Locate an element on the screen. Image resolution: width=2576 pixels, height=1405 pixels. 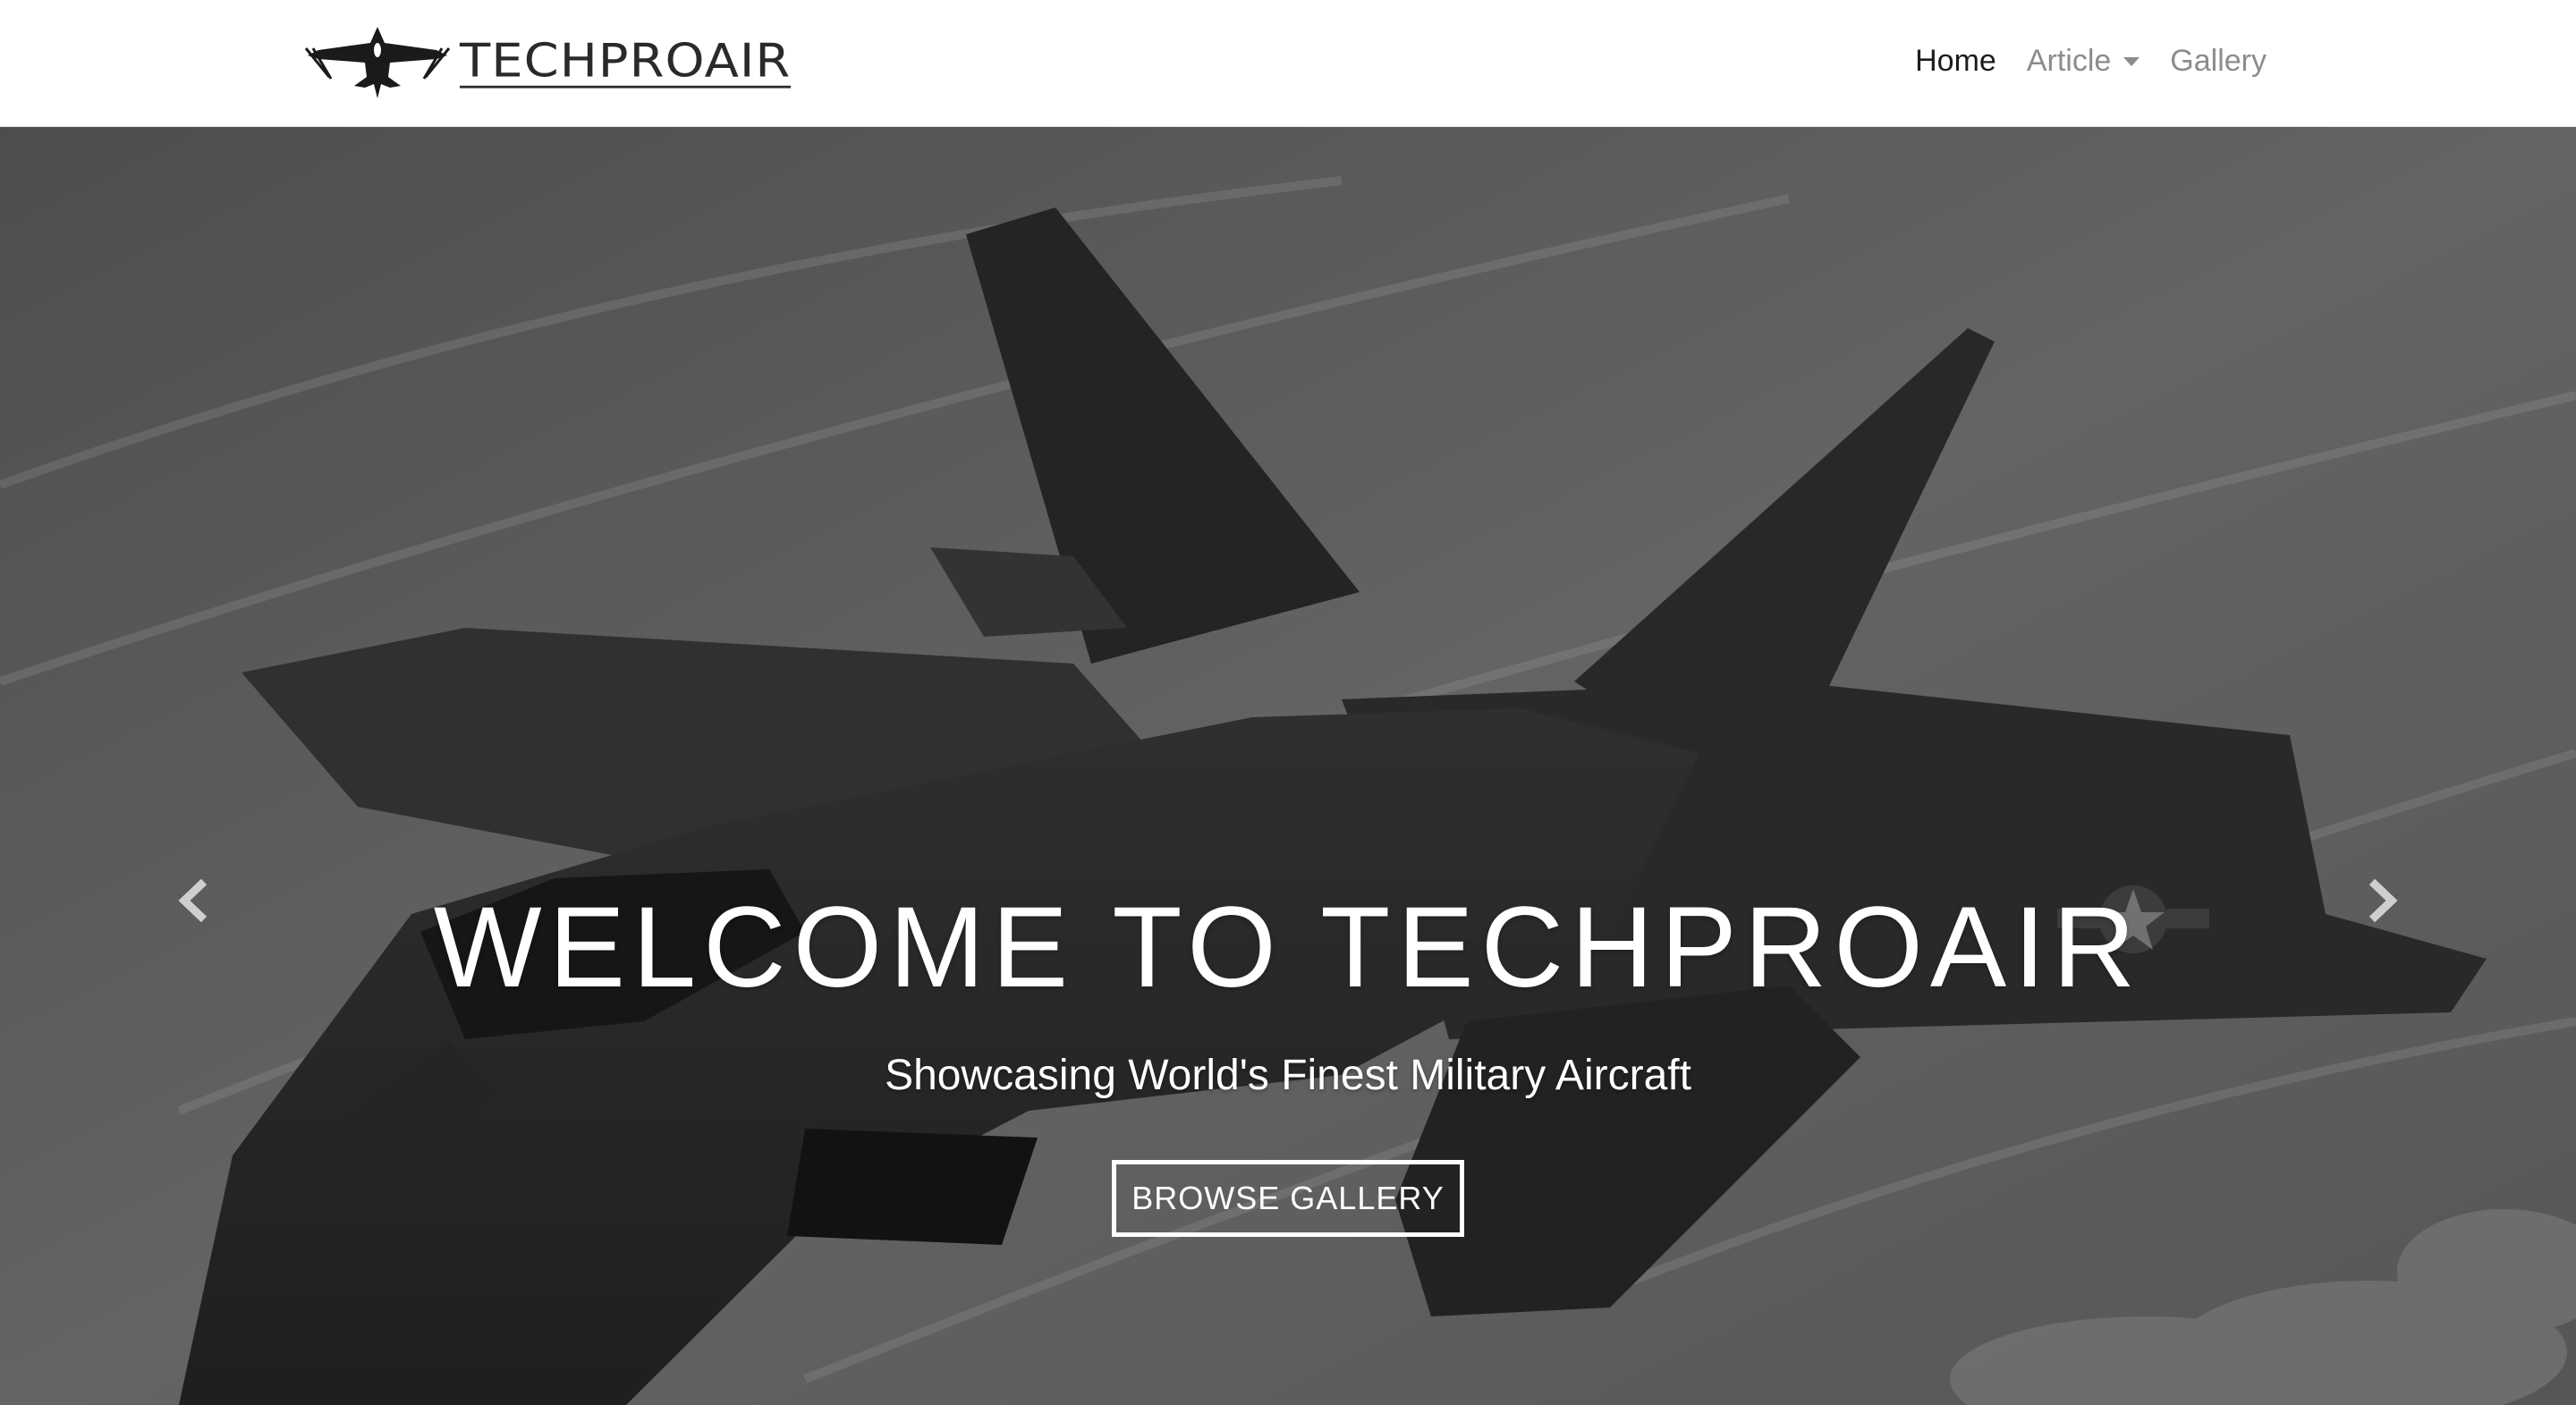
nav-item-label: Gallery is located at coordinates (2218, 60).